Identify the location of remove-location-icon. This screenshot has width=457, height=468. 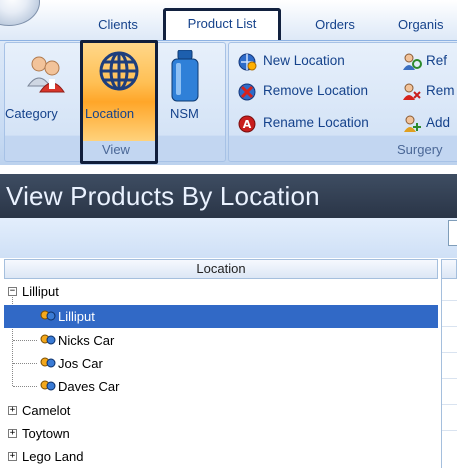
(247, 92).